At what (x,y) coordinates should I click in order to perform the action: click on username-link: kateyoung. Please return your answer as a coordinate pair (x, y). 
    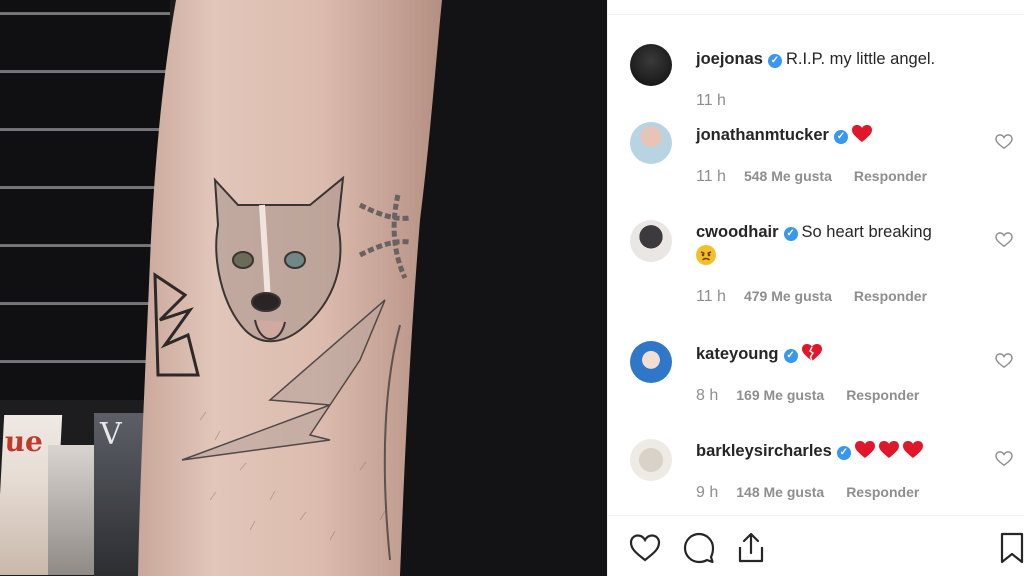
    Looking at the image, I should click on (737, 354).